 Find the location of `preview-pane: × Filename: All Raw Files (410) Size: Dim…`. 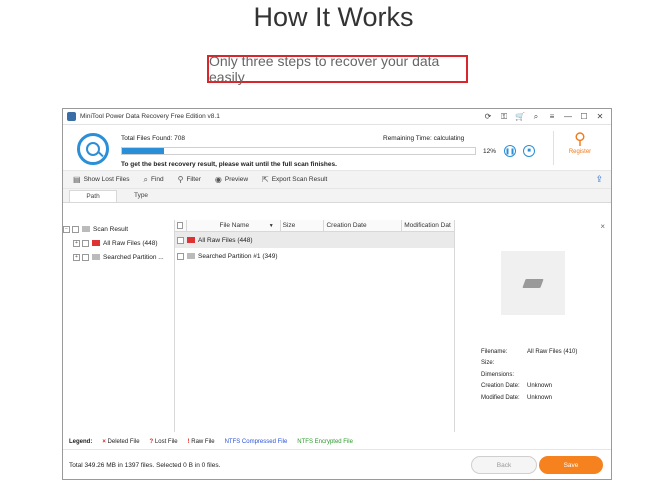

preview-pane: × Filename: All Raw Files (410) Size: Dim… is located at coordinates (533, 326).